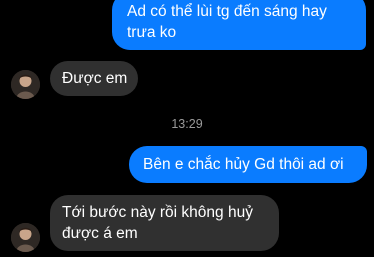 This screenshot has height=257, width=374. What do you see at coordinates (94, 78) in the screenshot?
I see `message-bubble-incoming: Được em` at bounding box center [94, 78].